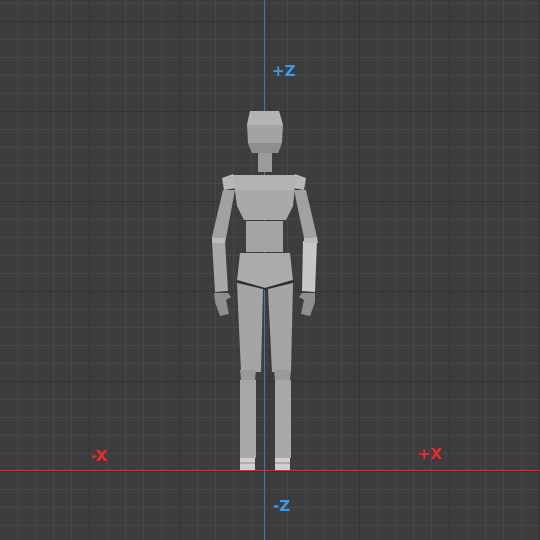  I want to click on axis-label-neg-x: -X, so click(99, 456).